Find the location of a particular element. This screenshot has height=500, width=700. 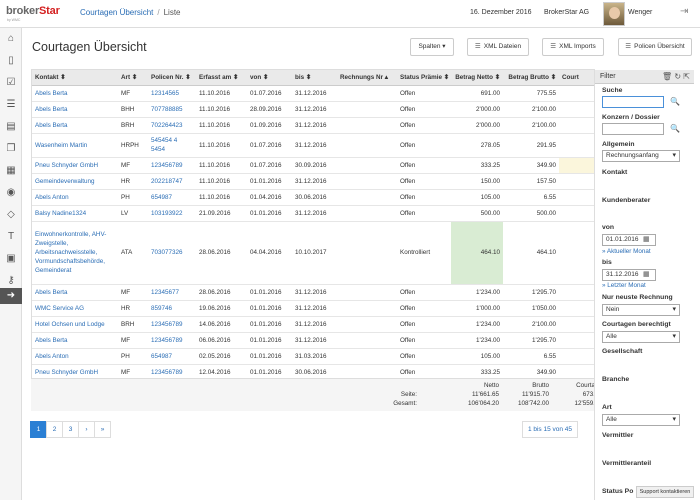

key-icon: ⚷ is located at coordinates (11, 281).